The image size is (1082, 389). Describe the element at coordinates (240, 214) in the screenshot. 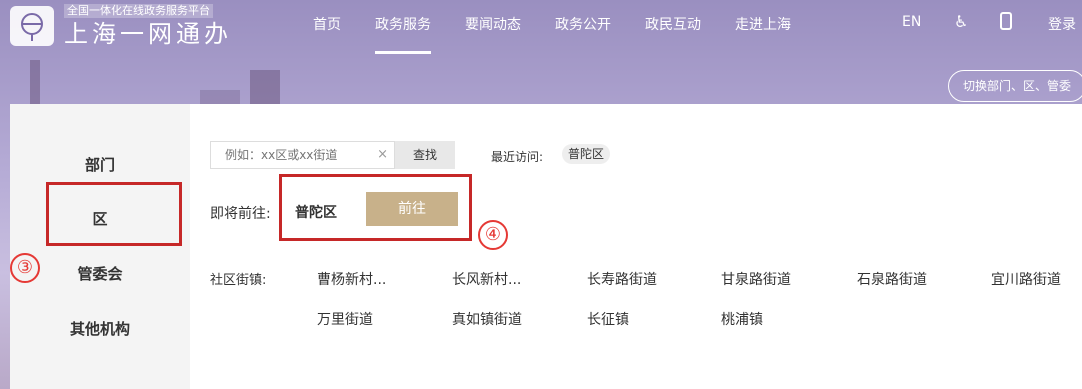

I see `goto-label: 即将前往:` at that location.